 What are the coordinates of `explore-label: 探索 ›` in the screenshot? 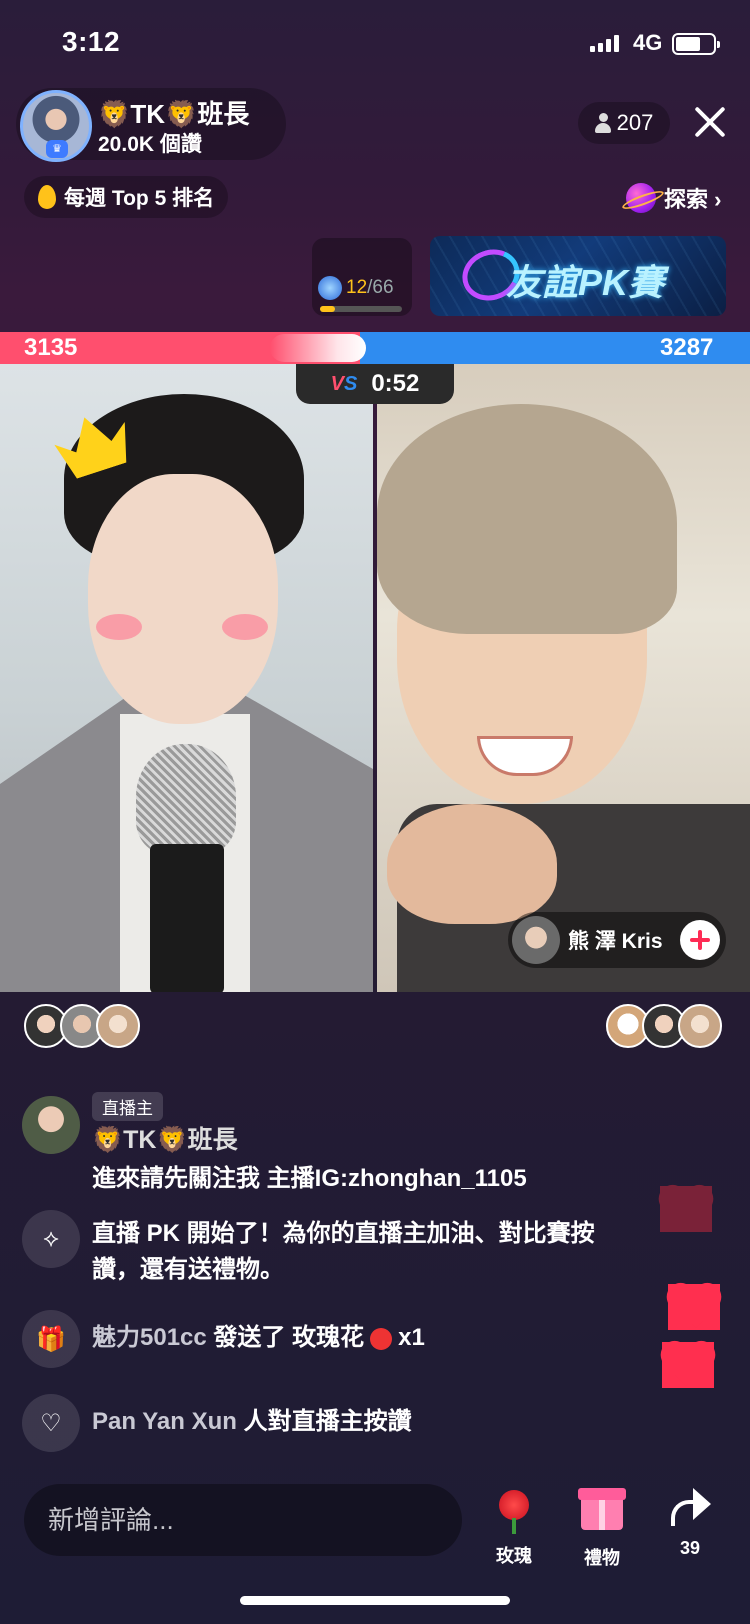 It's located at (693, 199).